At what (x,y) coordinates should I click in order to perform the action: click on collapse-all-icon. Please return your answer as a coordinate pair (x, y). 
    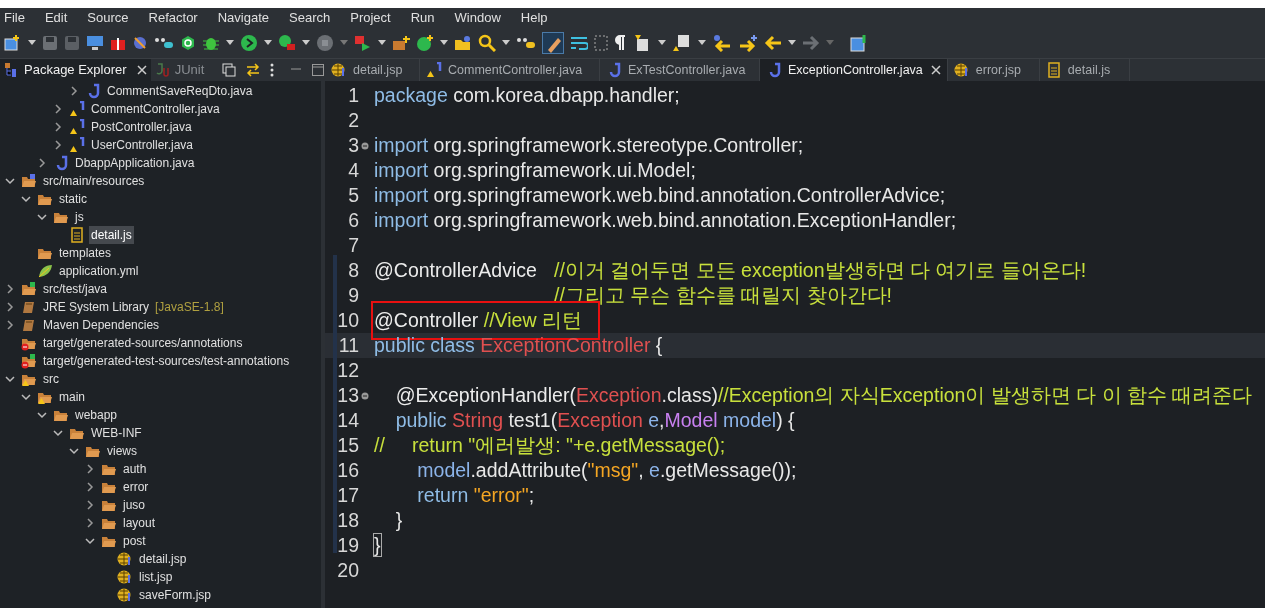
    Looking at the image, I should click on (229, 70).